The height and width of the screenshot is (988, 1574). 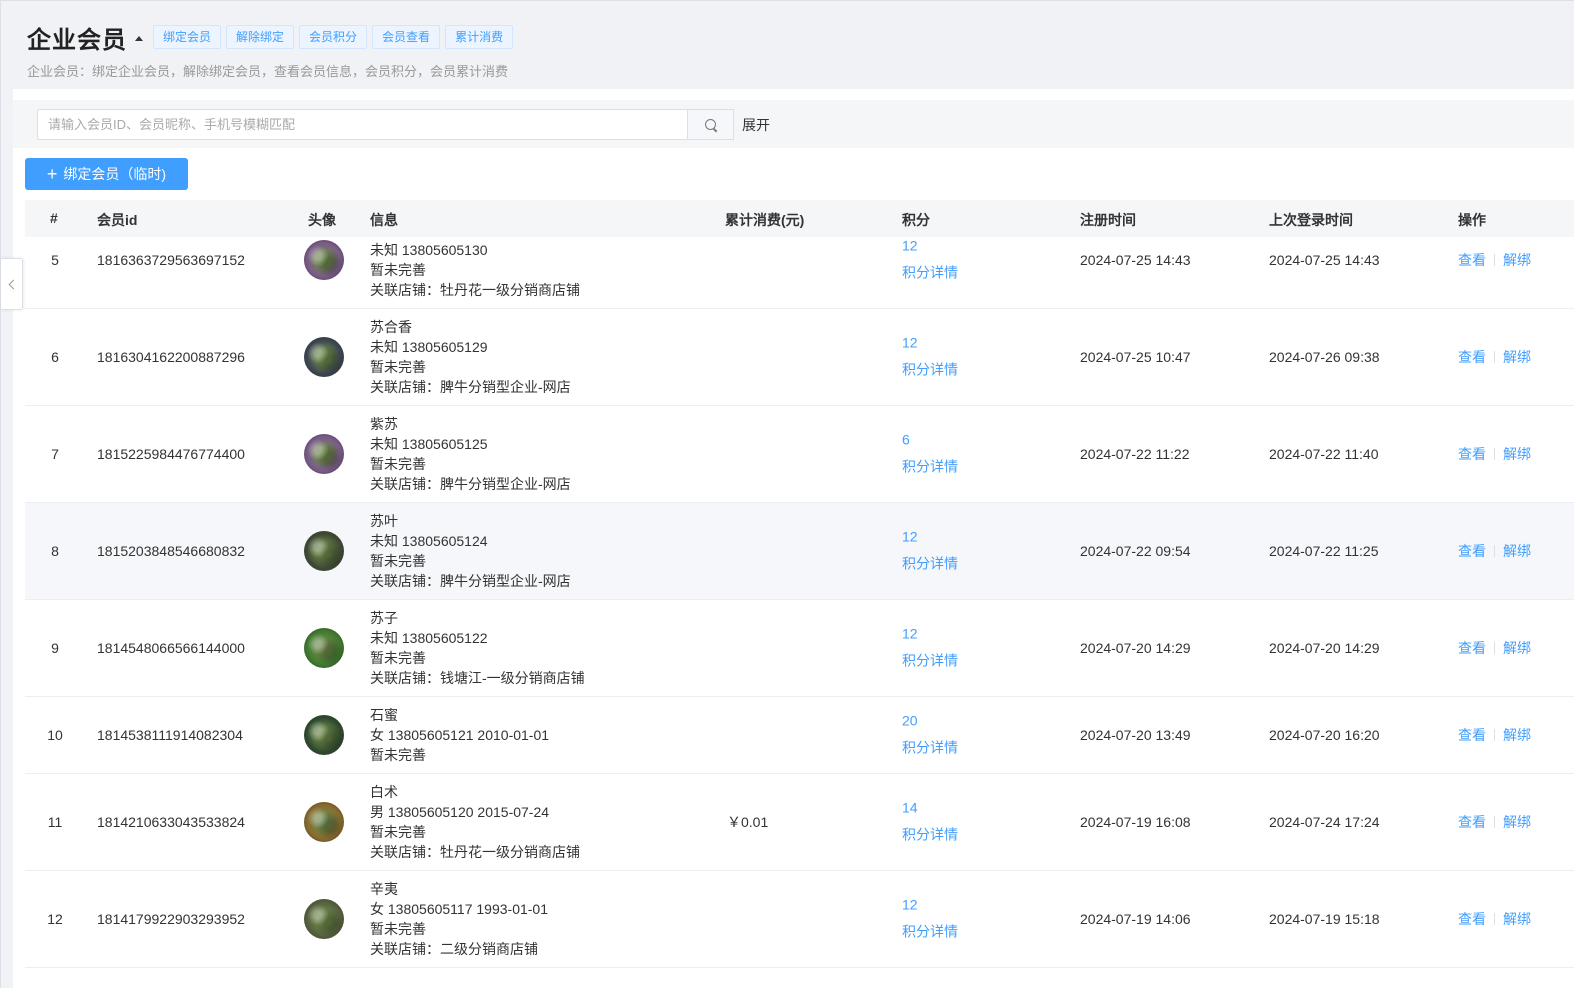 I want to click on page-title: 企业会员, so click(x=77, y=40).